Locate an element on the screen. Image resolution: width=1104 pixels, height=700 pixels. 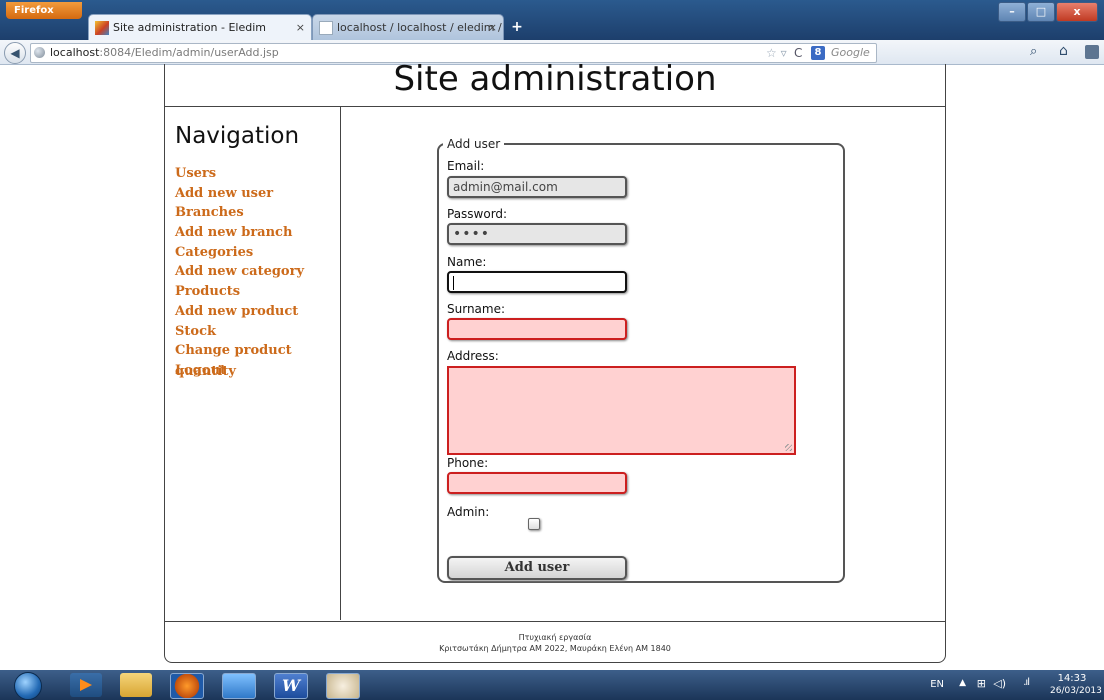
show-hidden-icons-icon: ▲ is located at coordinates (962, 683).